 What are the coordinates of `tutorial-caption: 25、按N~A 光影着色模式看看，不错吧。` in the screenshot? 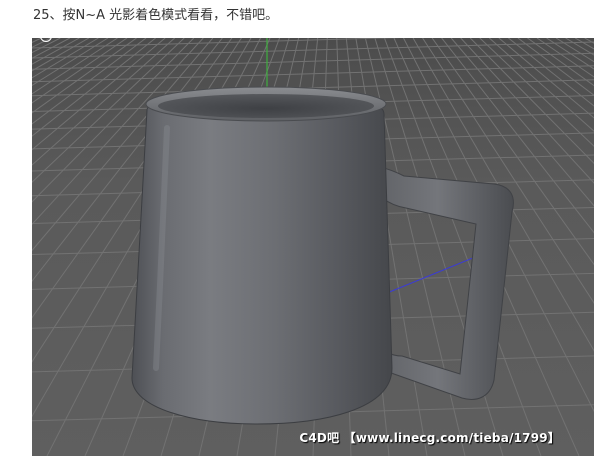 It's located at (156, 15).